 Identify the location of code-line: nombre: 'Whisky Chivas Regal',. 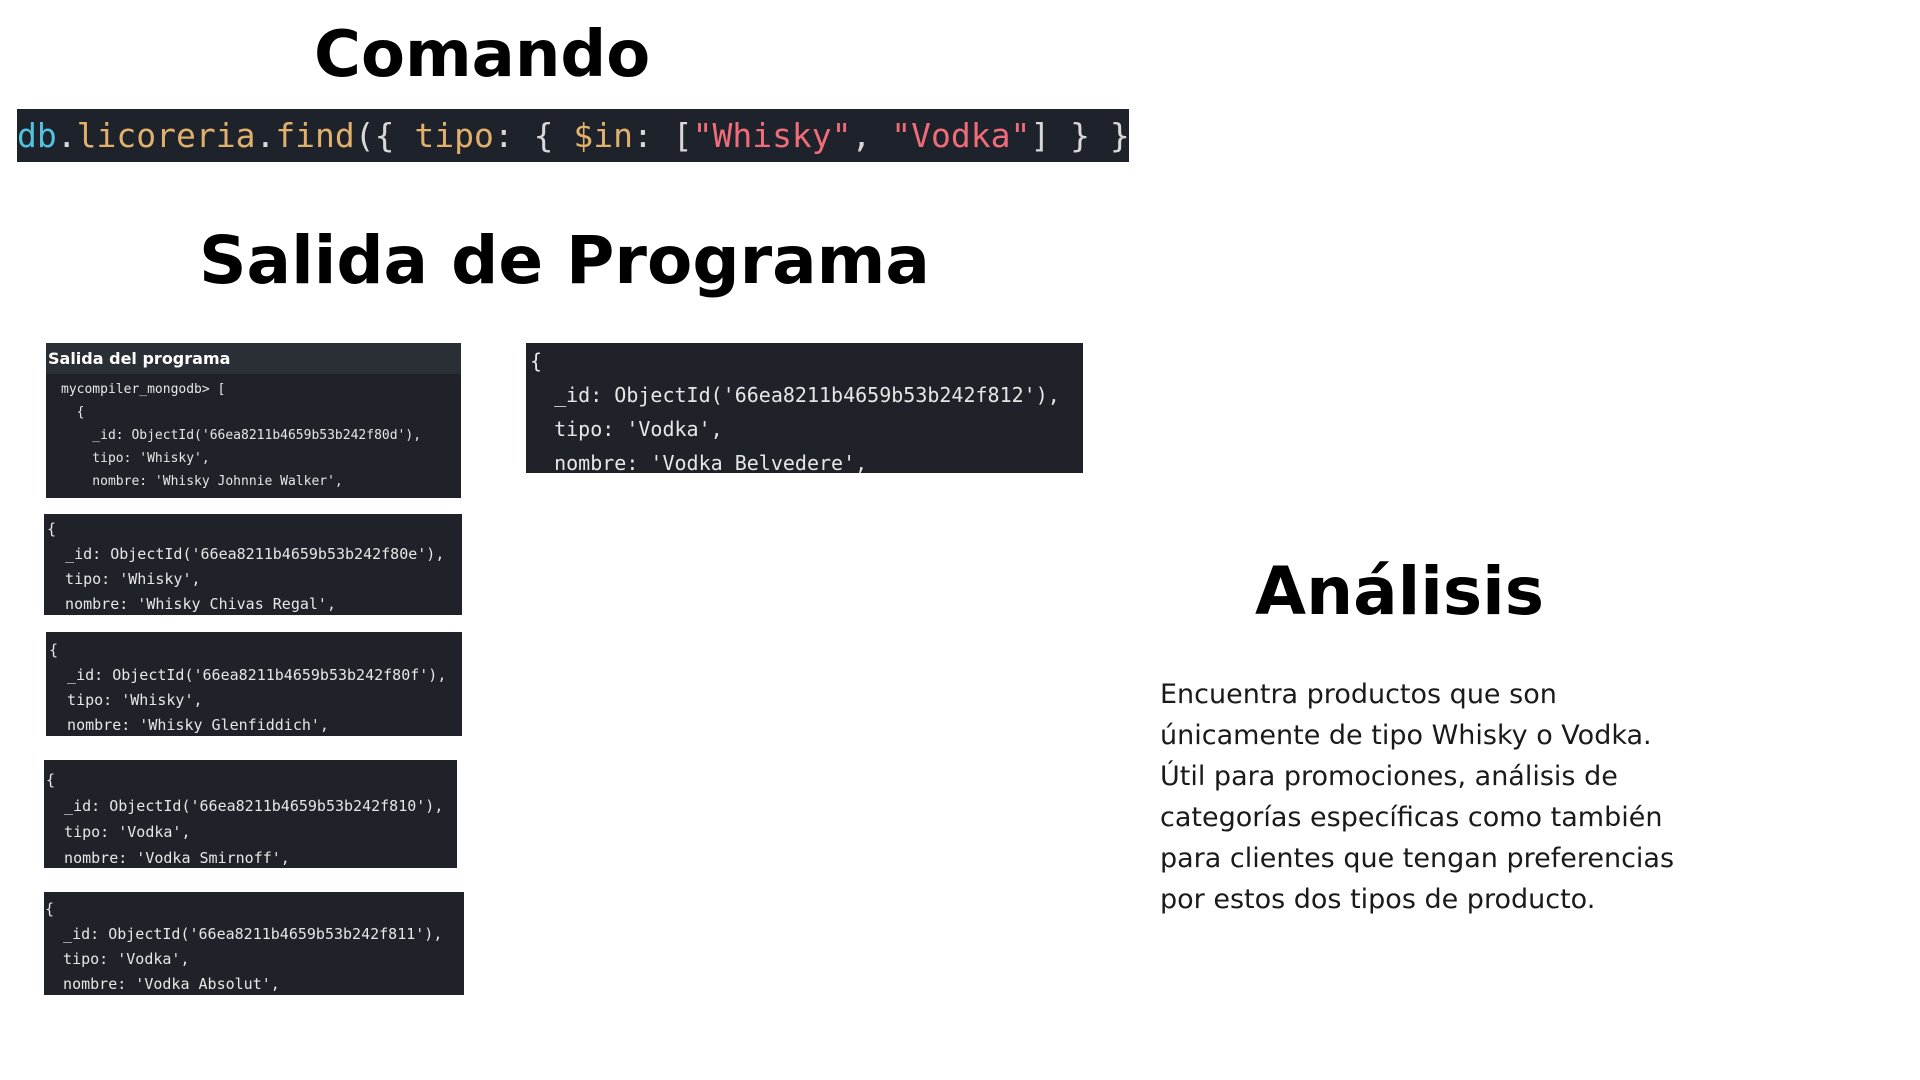
(191, 604).